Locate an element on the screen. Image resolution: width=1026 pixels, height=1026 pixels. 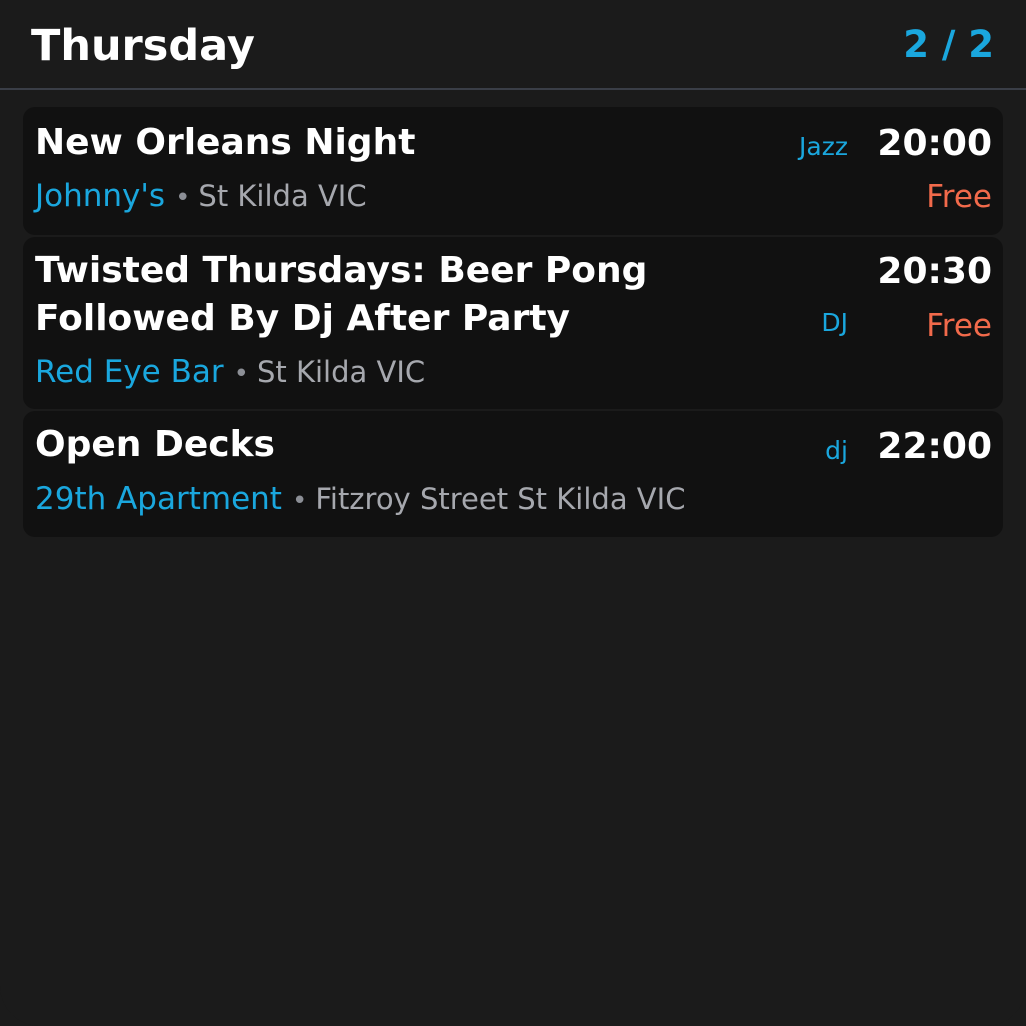
header: Thursday 2 / 2 is located at coordinates (513, 45).